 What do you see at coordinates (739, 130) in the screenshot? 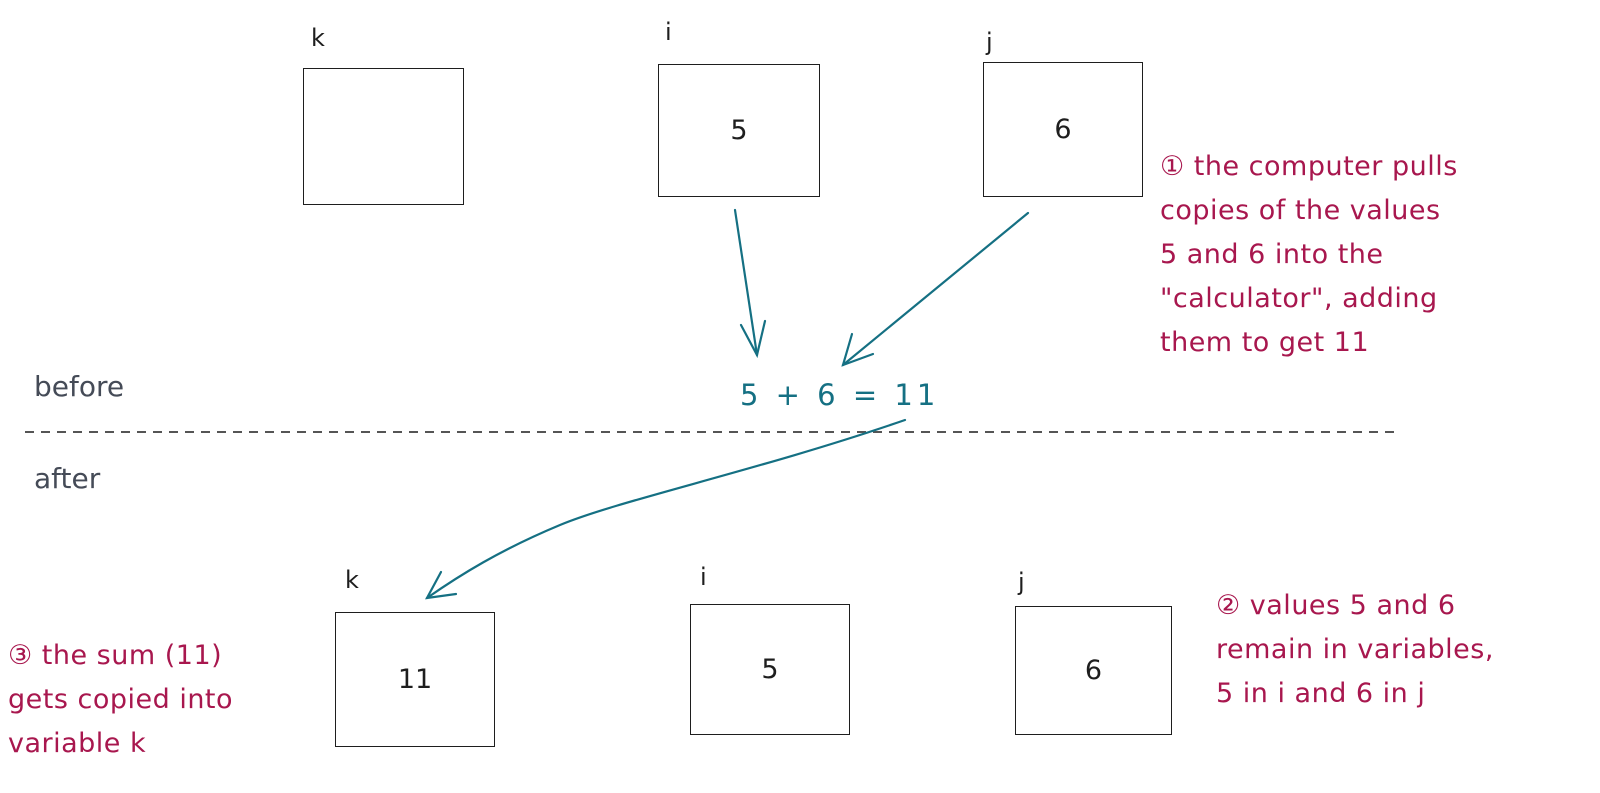
I see `var-box-i-before: 5` at bounding box center [739, 130].